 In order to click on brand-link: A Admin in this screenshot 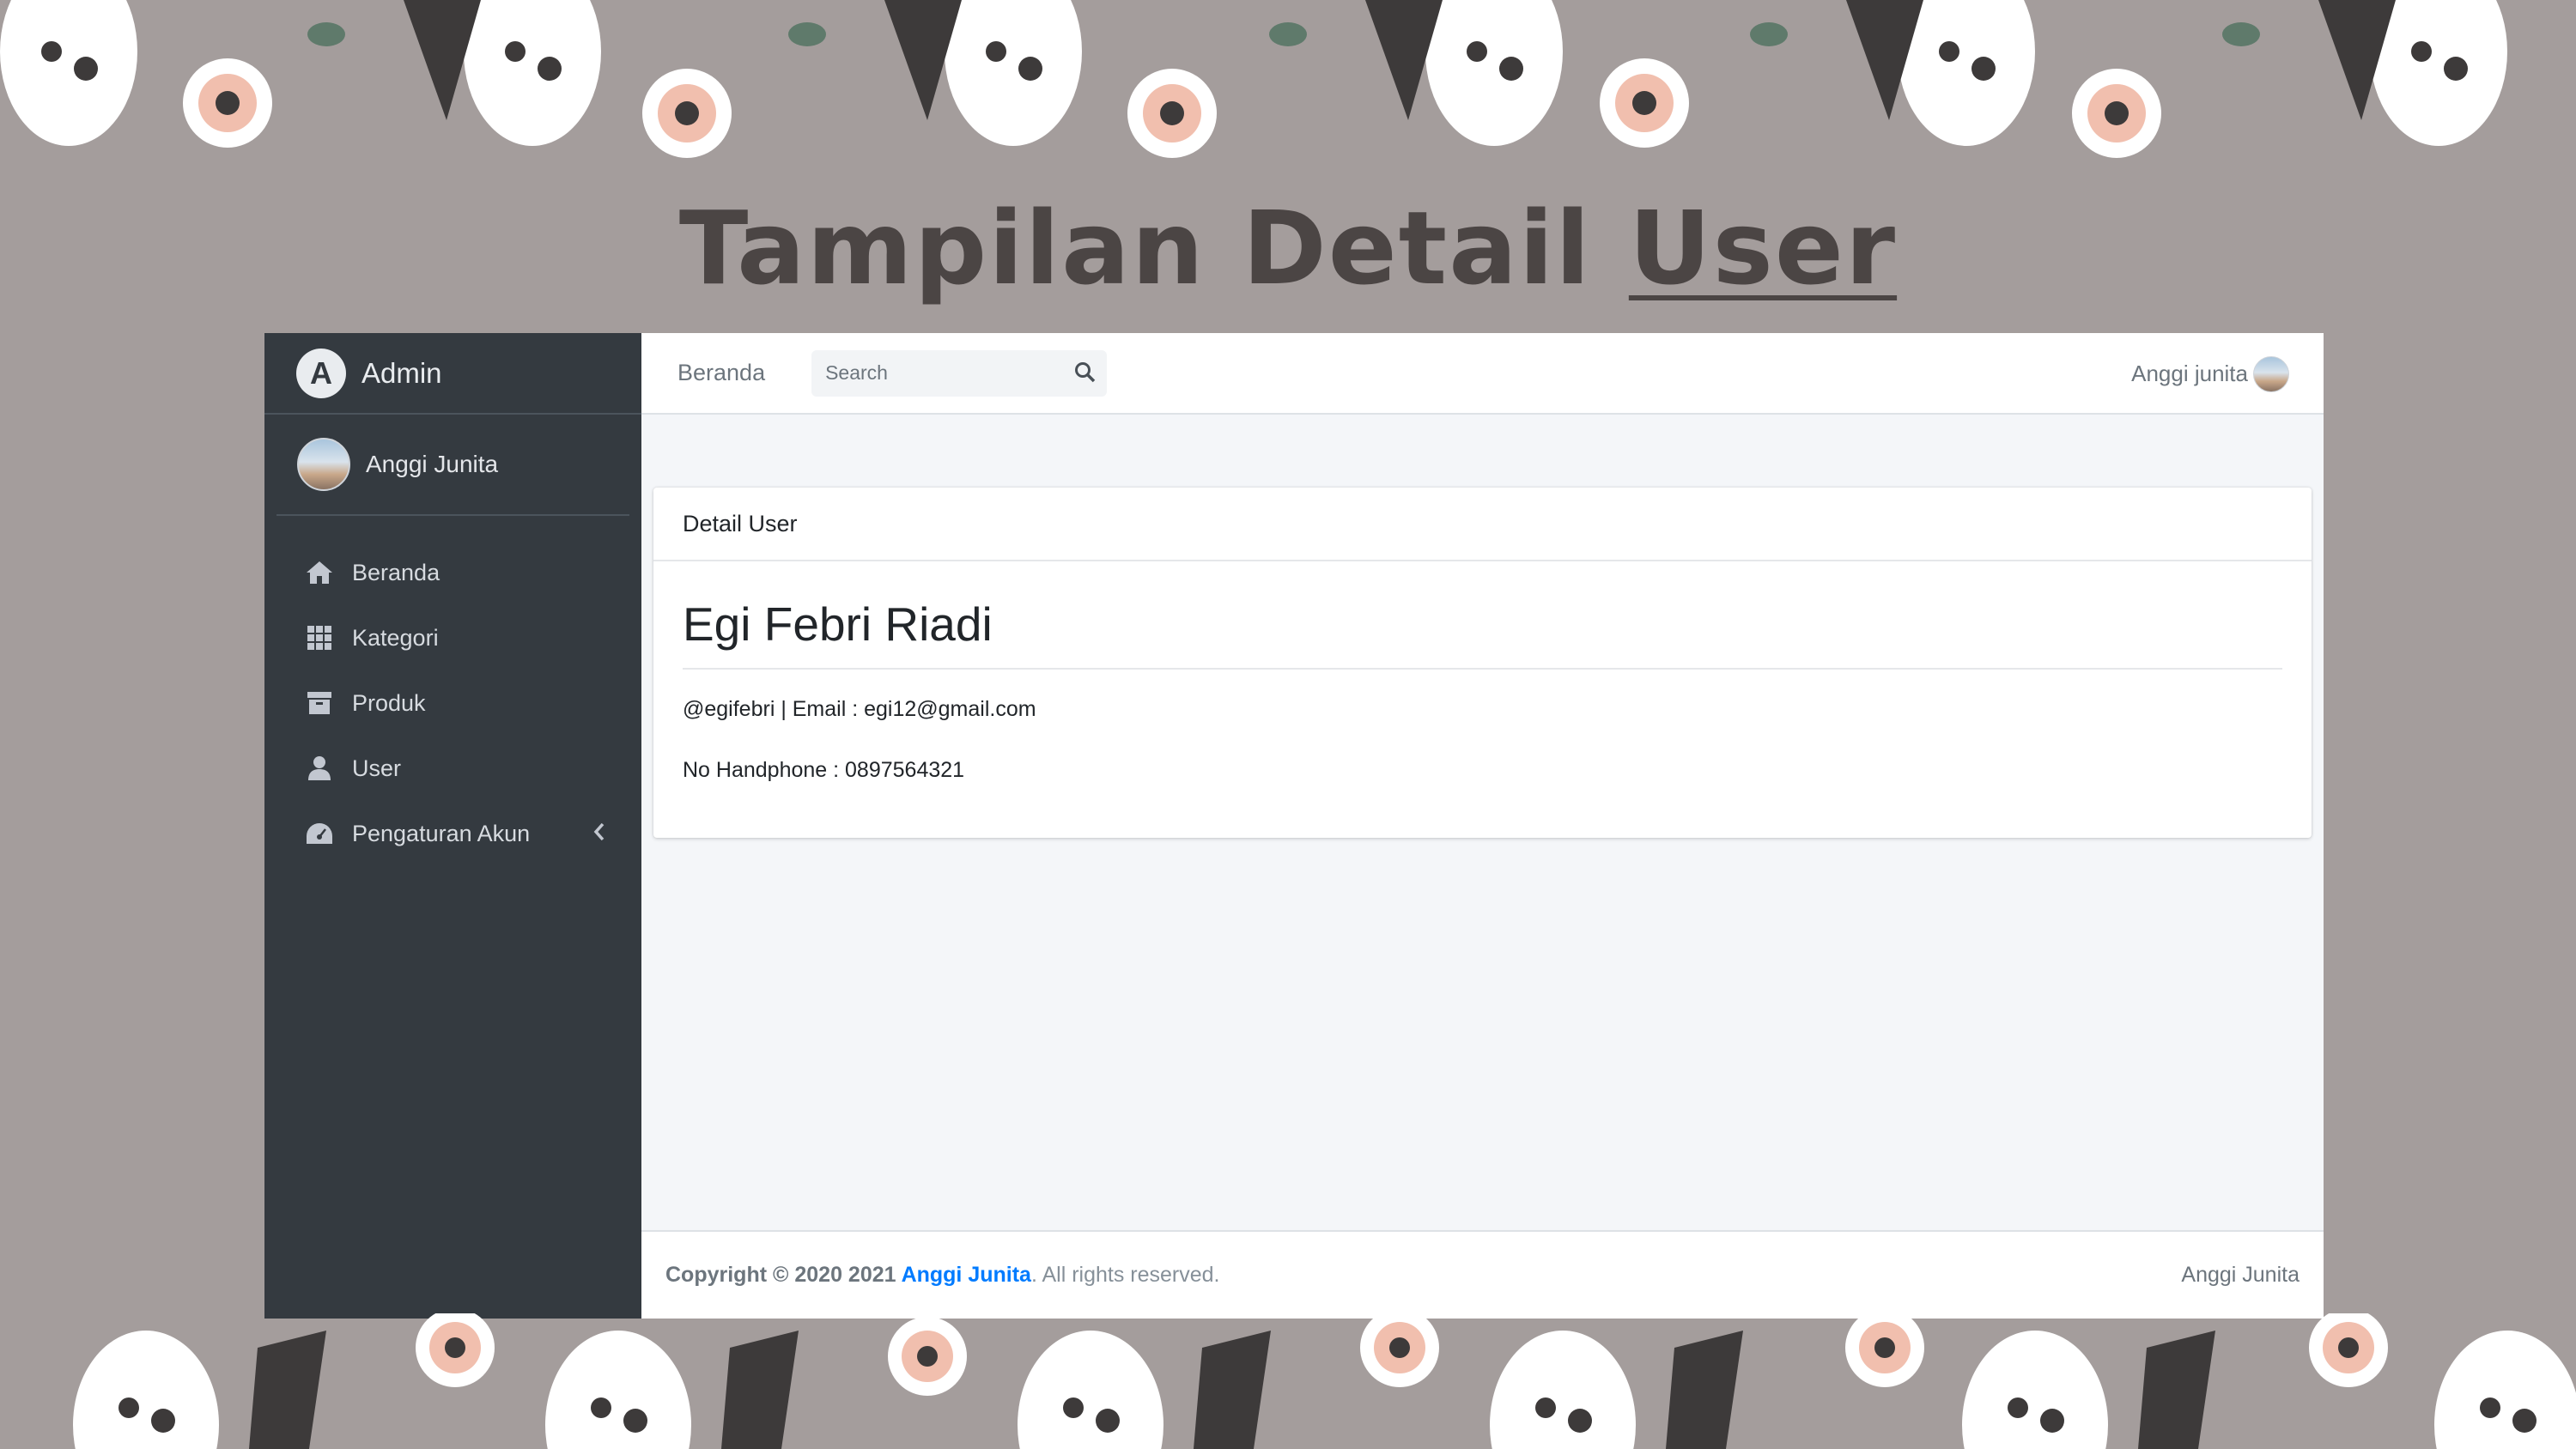, I will do `click(452, 374)`.